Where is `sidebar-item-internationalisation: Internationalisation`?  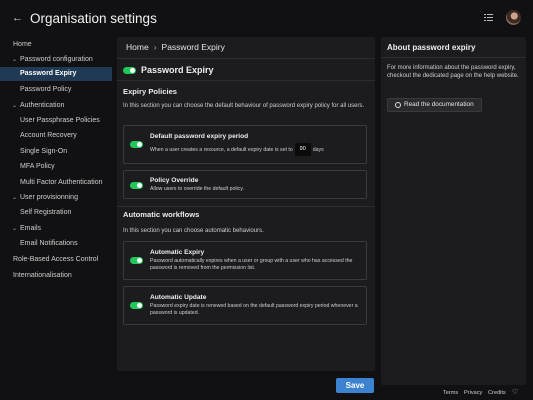
sidebar-item-internationalisation: Internationalisation is located at coordinates (56, 276).